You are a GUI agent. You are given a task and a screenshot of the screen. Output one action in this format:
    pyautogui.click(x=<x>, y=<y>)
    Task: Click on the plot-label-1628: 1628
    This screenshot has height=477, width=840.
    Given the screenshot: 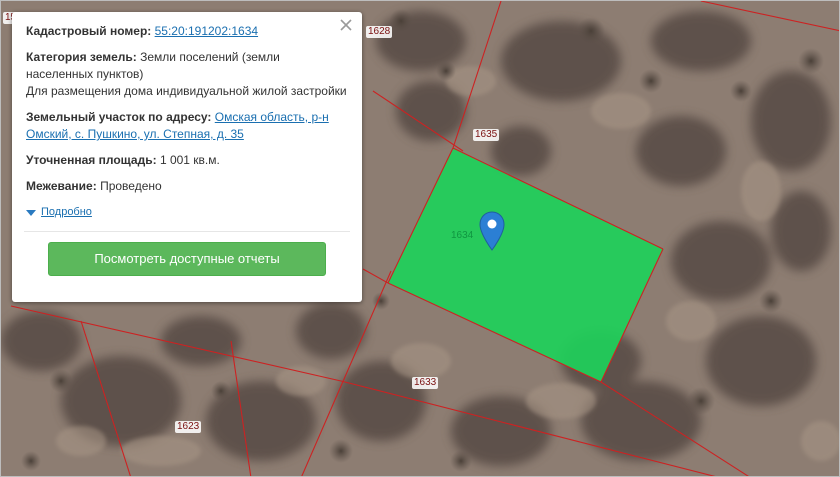 What is the action you would take?
    pyautogui.click(x=379, y=32)
    